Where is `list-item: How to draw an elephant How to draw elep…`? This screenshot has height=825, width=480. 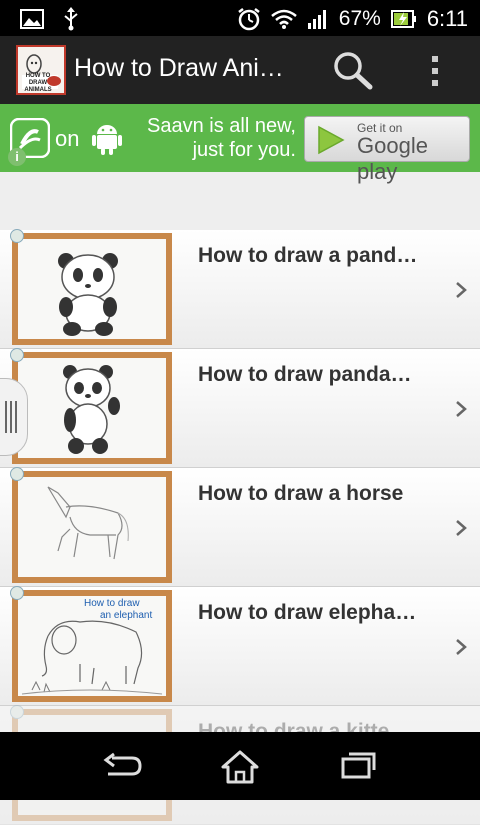
list-item: How to draw an elephant How to draw elep… is located at coordinates (240, 646).